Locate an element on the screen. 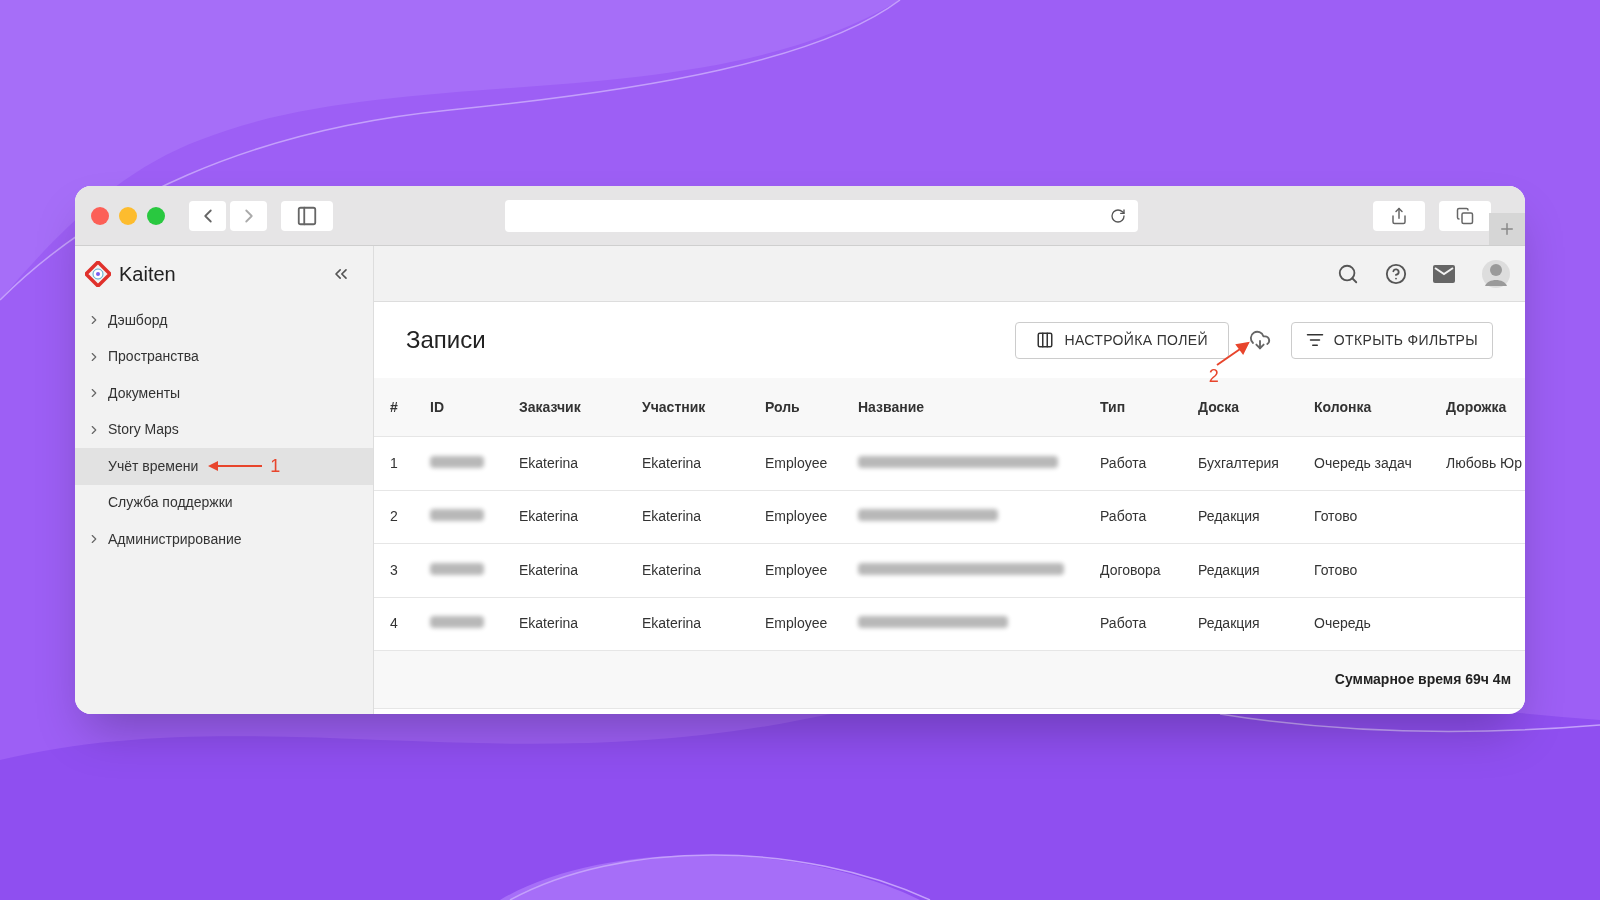  sidebar-toggle-button is located at coordinates (307, 215).